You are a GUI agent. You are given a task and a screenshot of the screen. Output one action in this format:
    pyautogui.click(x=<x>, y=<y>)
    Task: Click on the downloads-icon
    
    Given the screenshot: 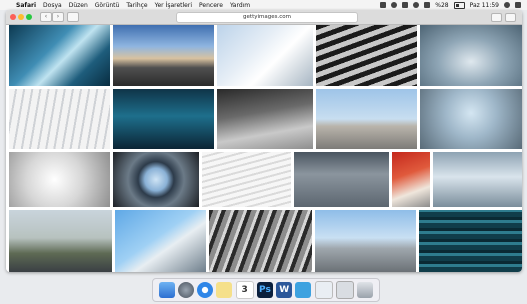 What is the action you would take?
    pyautogui.click(x=345, y=290)
    